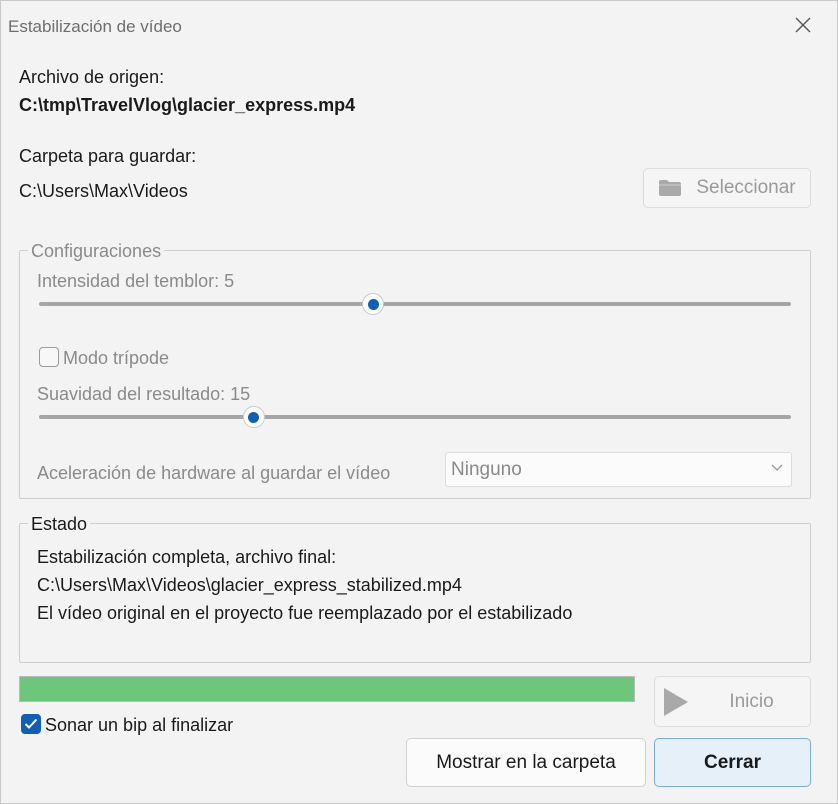 The height and width of the screenshot is (804, 838). Describe the element at coordinates (103, 191) in the screenshot. I see `save-folder-path: C:\Users\Max\Videos` at that location.